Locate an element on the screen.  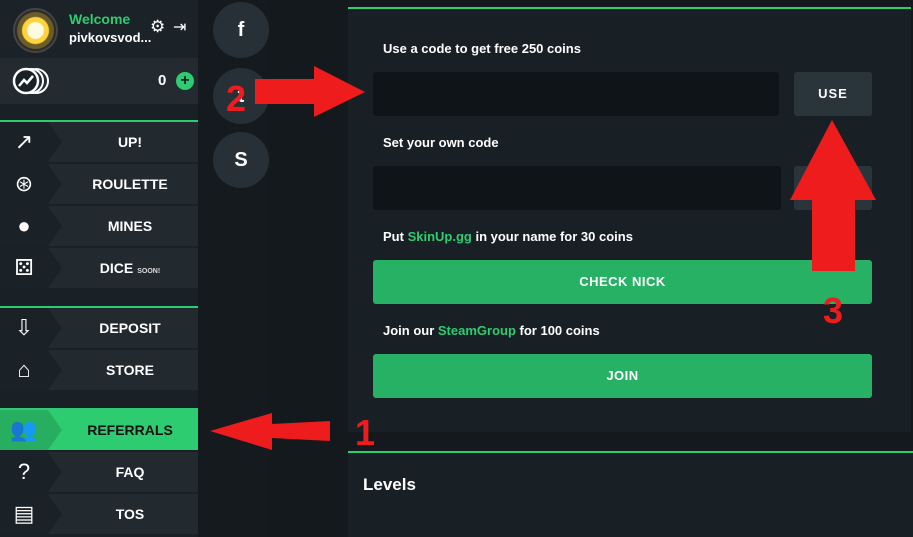
annotation-number-2: 2 is located at coordinates (236, 98).